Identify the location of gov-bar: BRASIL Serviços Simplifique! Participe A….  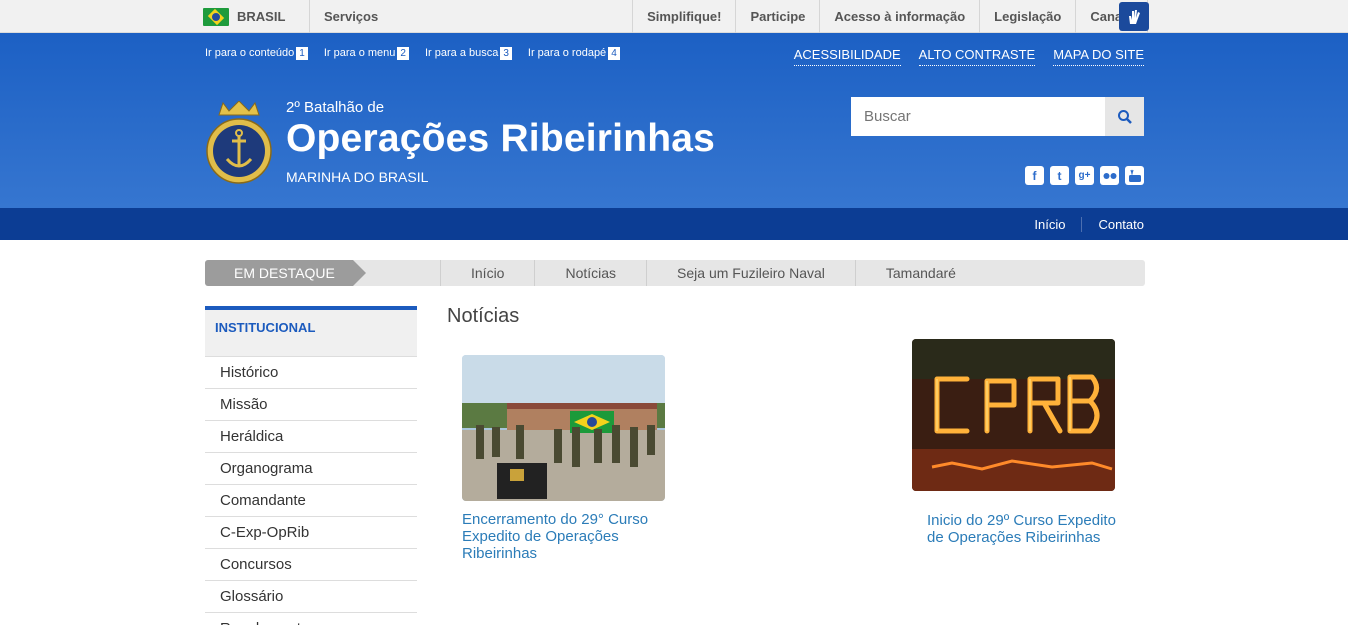
(674, 16).